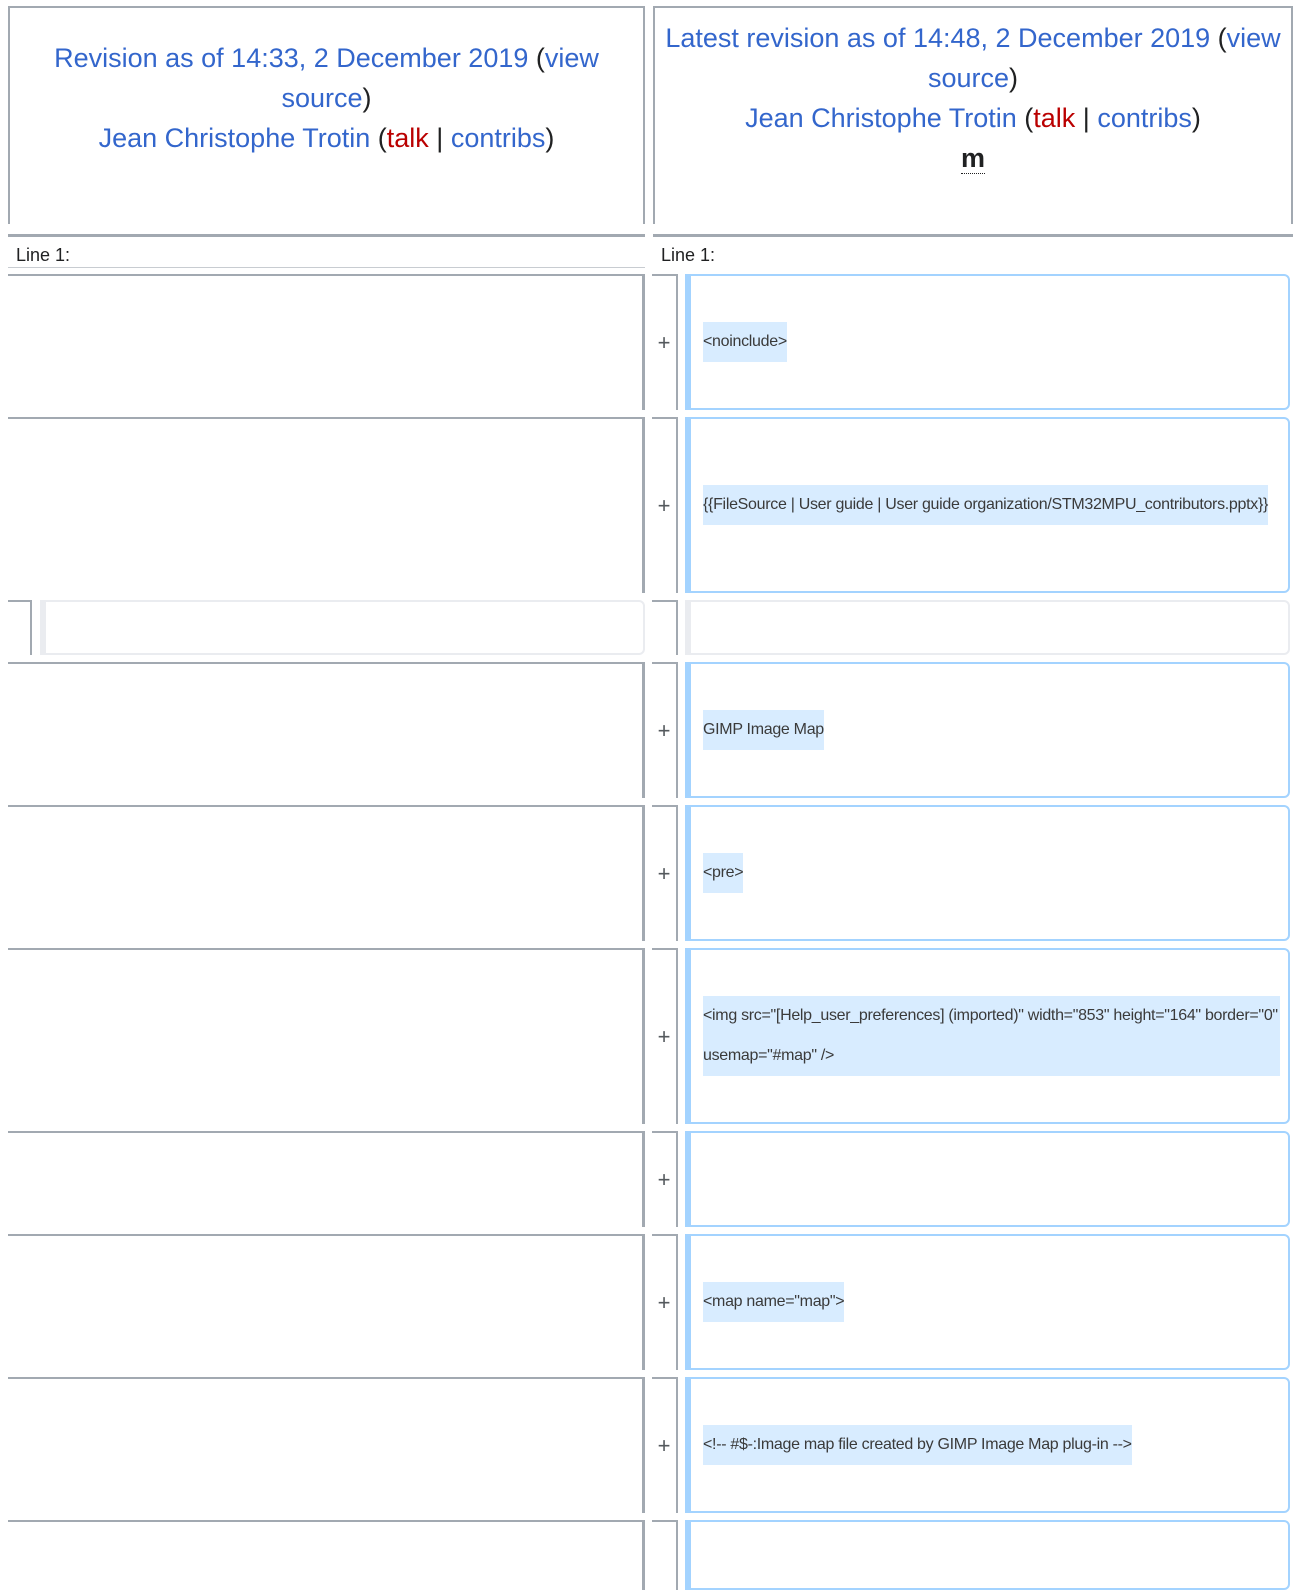  I want to click on new-author-link: Jean Christophe Trotin, so click(881, 118).